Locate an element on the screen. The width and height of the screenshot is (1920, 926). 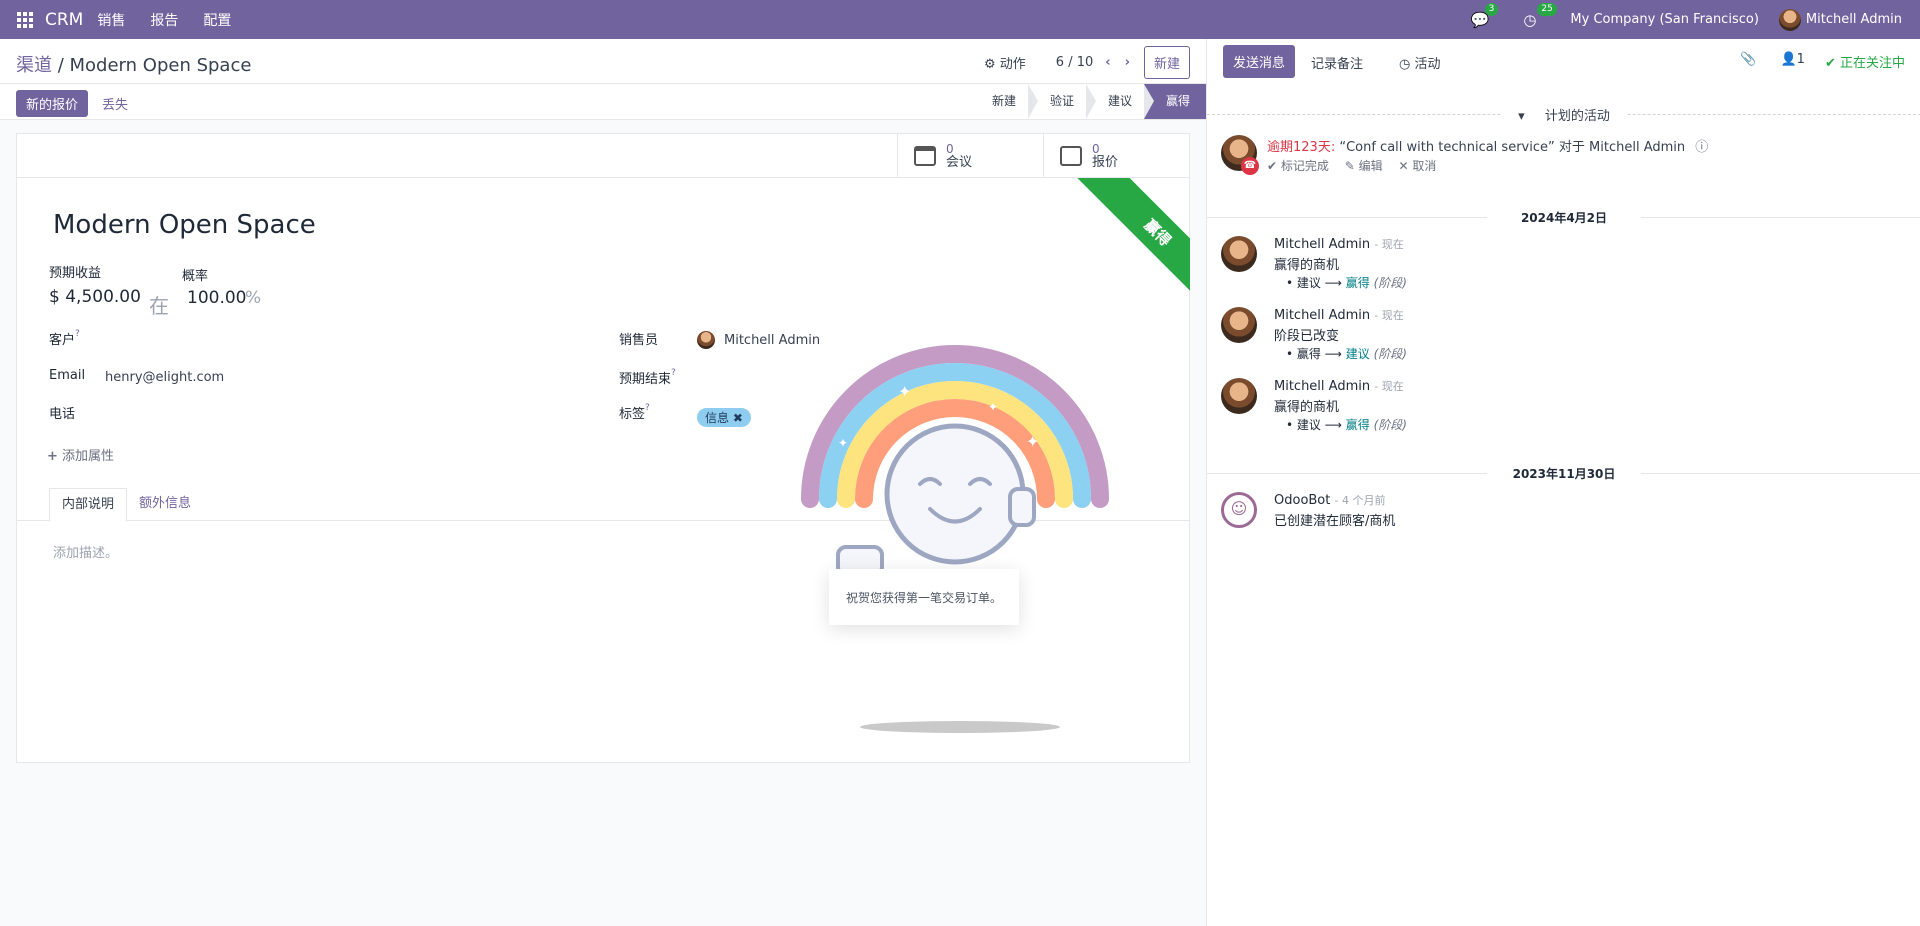
opportunity-name: Modern Open Space is located at coordinates (184, 225).